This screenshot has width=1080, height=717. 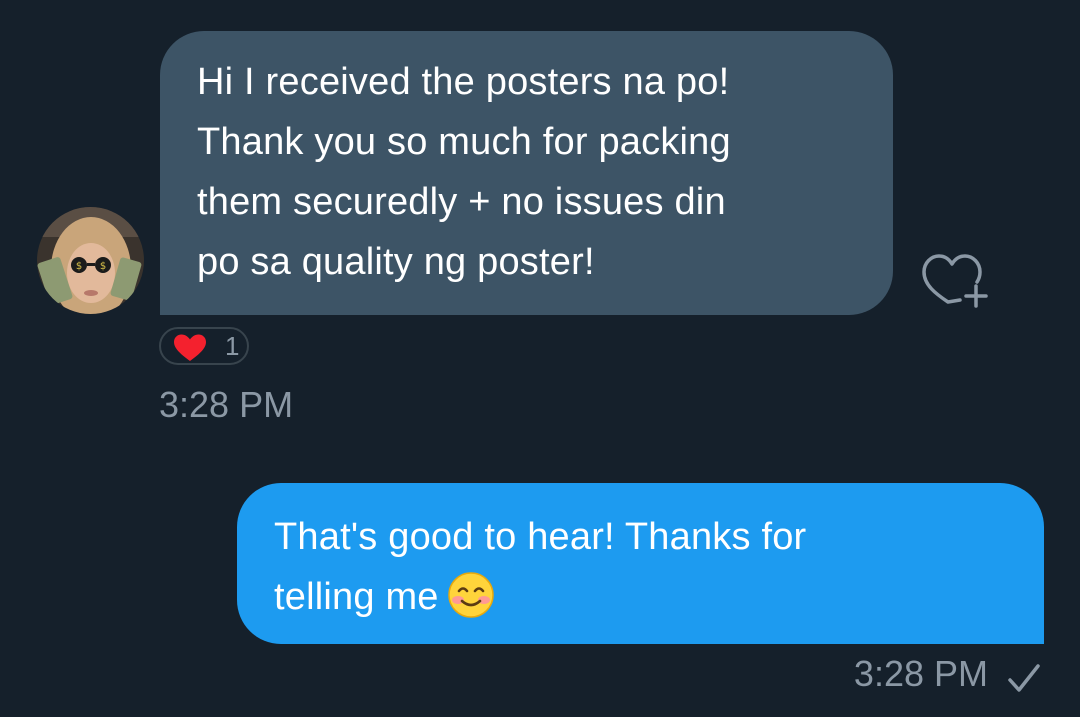 I want to click on check-icon, so click(x=1024, y=678).